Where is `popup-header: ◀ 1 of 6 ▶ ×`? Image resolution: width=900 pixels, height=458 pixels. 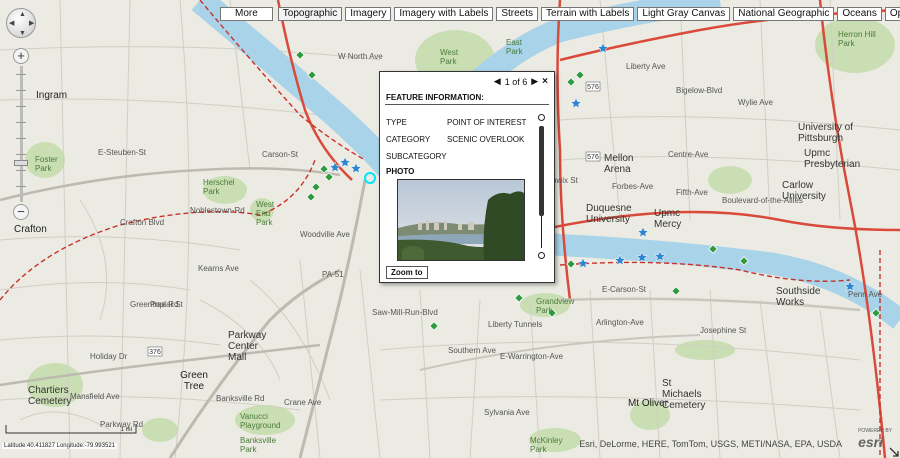
popup-header: ◀ 1 of 6 ▶ × is located at coordinates (521, 81).